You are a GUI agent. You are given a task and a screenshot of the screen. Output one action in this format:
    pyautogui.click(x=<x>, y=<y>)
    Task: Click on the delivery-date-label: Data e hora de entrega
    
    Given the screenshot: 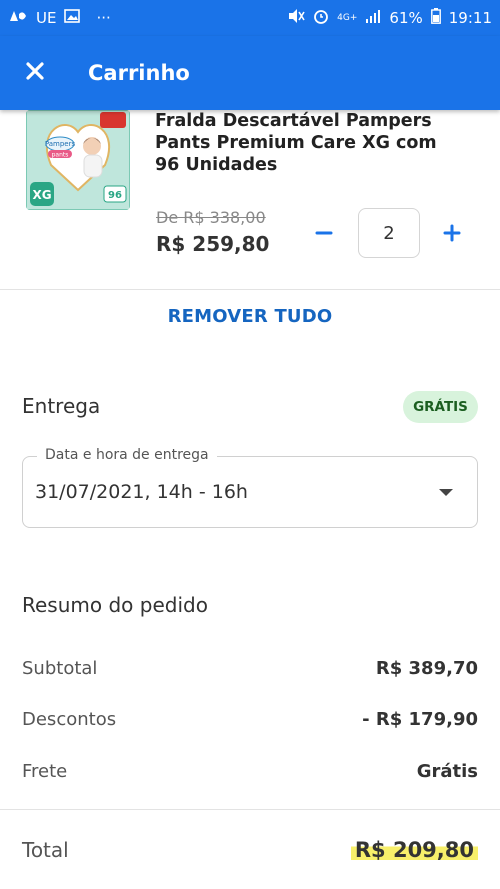 What is the action you would take?
    pyautogui.click(x=127, y=455)
    